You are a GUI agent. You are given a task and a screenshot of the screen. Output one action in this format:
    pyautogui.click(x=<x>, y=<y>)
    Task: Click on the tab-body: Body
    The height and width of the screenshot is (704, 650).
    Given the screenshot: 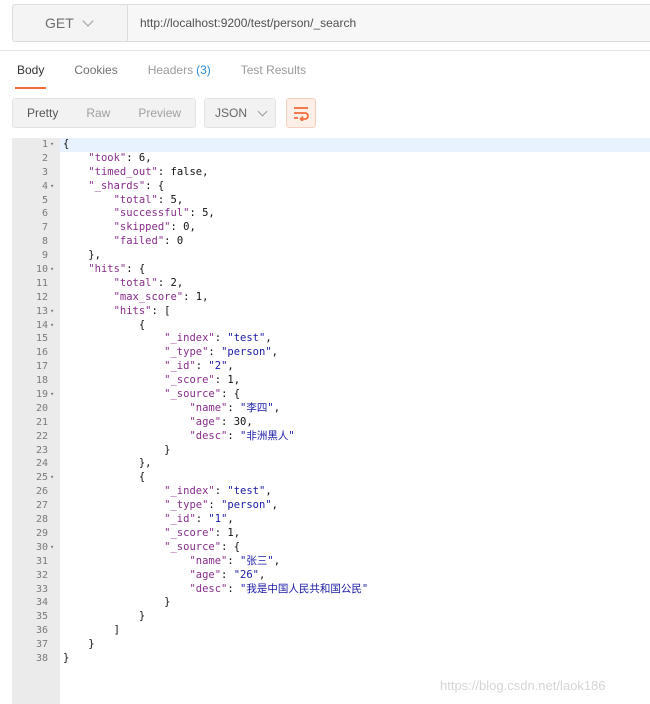 What is the action you would take?
    pyautogui.click(x=30, y=70)
    